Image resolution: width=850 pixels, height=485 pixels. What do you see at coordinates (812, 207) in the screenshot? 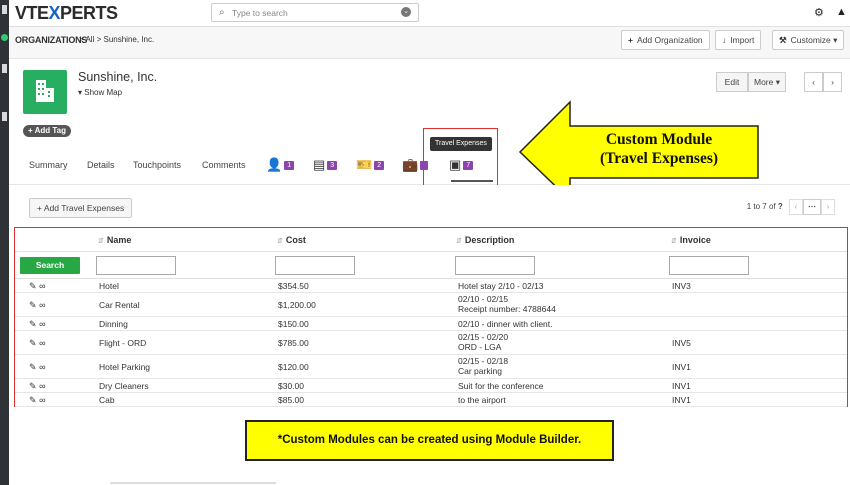
I see `page-jump-button: ⋯` at bounding box center [812, 207].